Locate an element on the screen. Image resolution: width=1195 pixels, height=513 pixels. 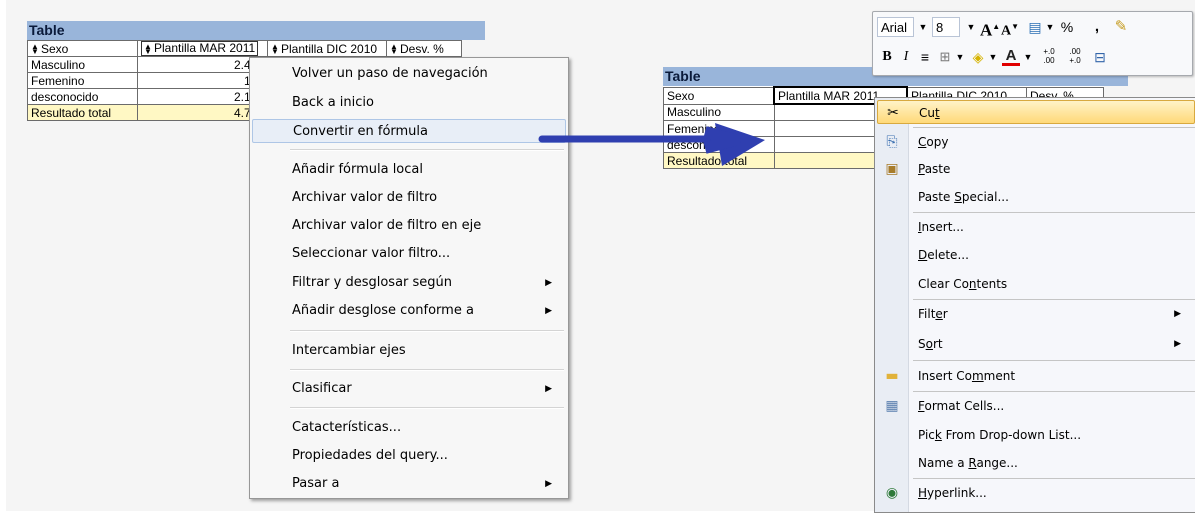
menu-item-archivar-valor-filtro-eje: Archivar valor de filtro en eje is located at coordinates (409, 226).